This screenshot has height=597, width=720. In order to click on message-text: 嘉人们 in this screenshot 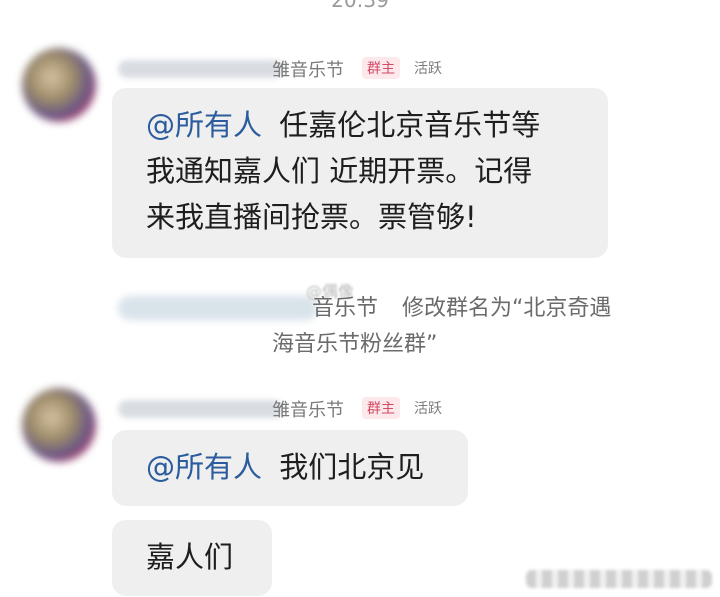, I will do `click(190, 557)`.